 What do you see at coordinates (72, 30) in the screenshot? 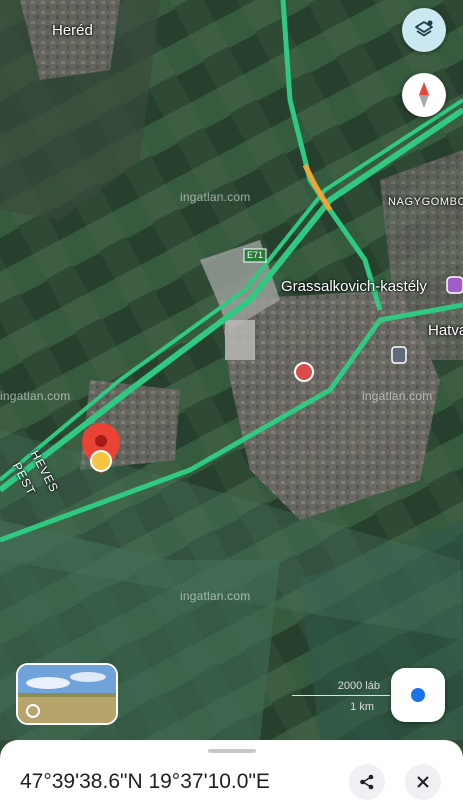
I see `place-label-hered: Heréd` at bounding box center [72, 30].